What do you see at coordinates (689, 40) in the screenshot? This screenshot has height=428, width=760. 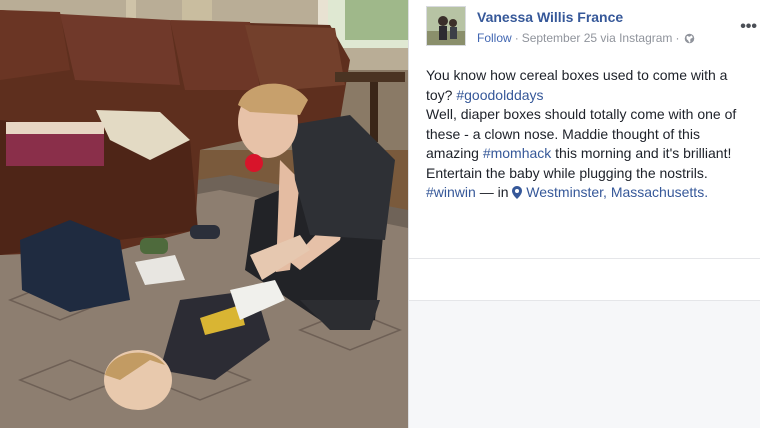 I see `globe-icon` at bounding box center [689, 40].